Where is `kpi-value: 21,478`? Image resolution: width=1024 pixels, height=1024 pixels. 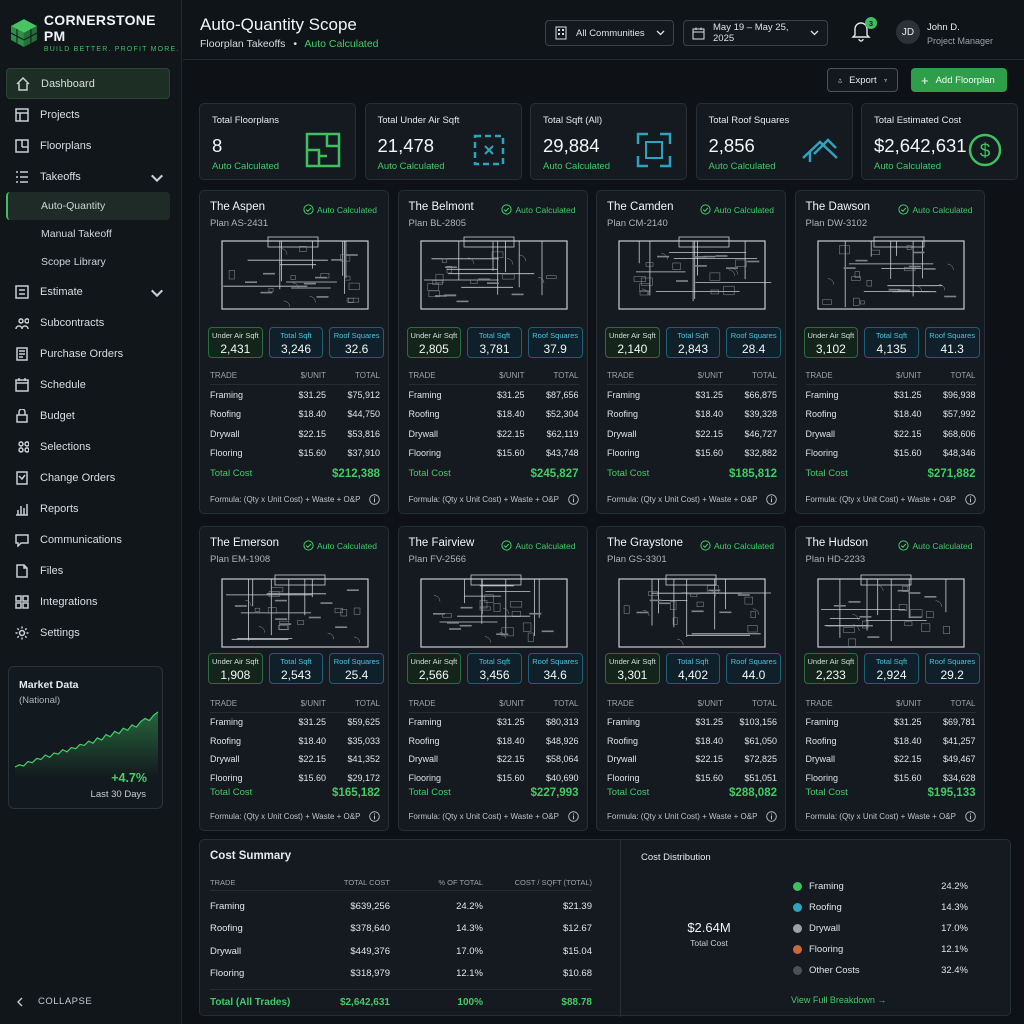
kpi-value: 21,478 is located at coordinates (406, 145).